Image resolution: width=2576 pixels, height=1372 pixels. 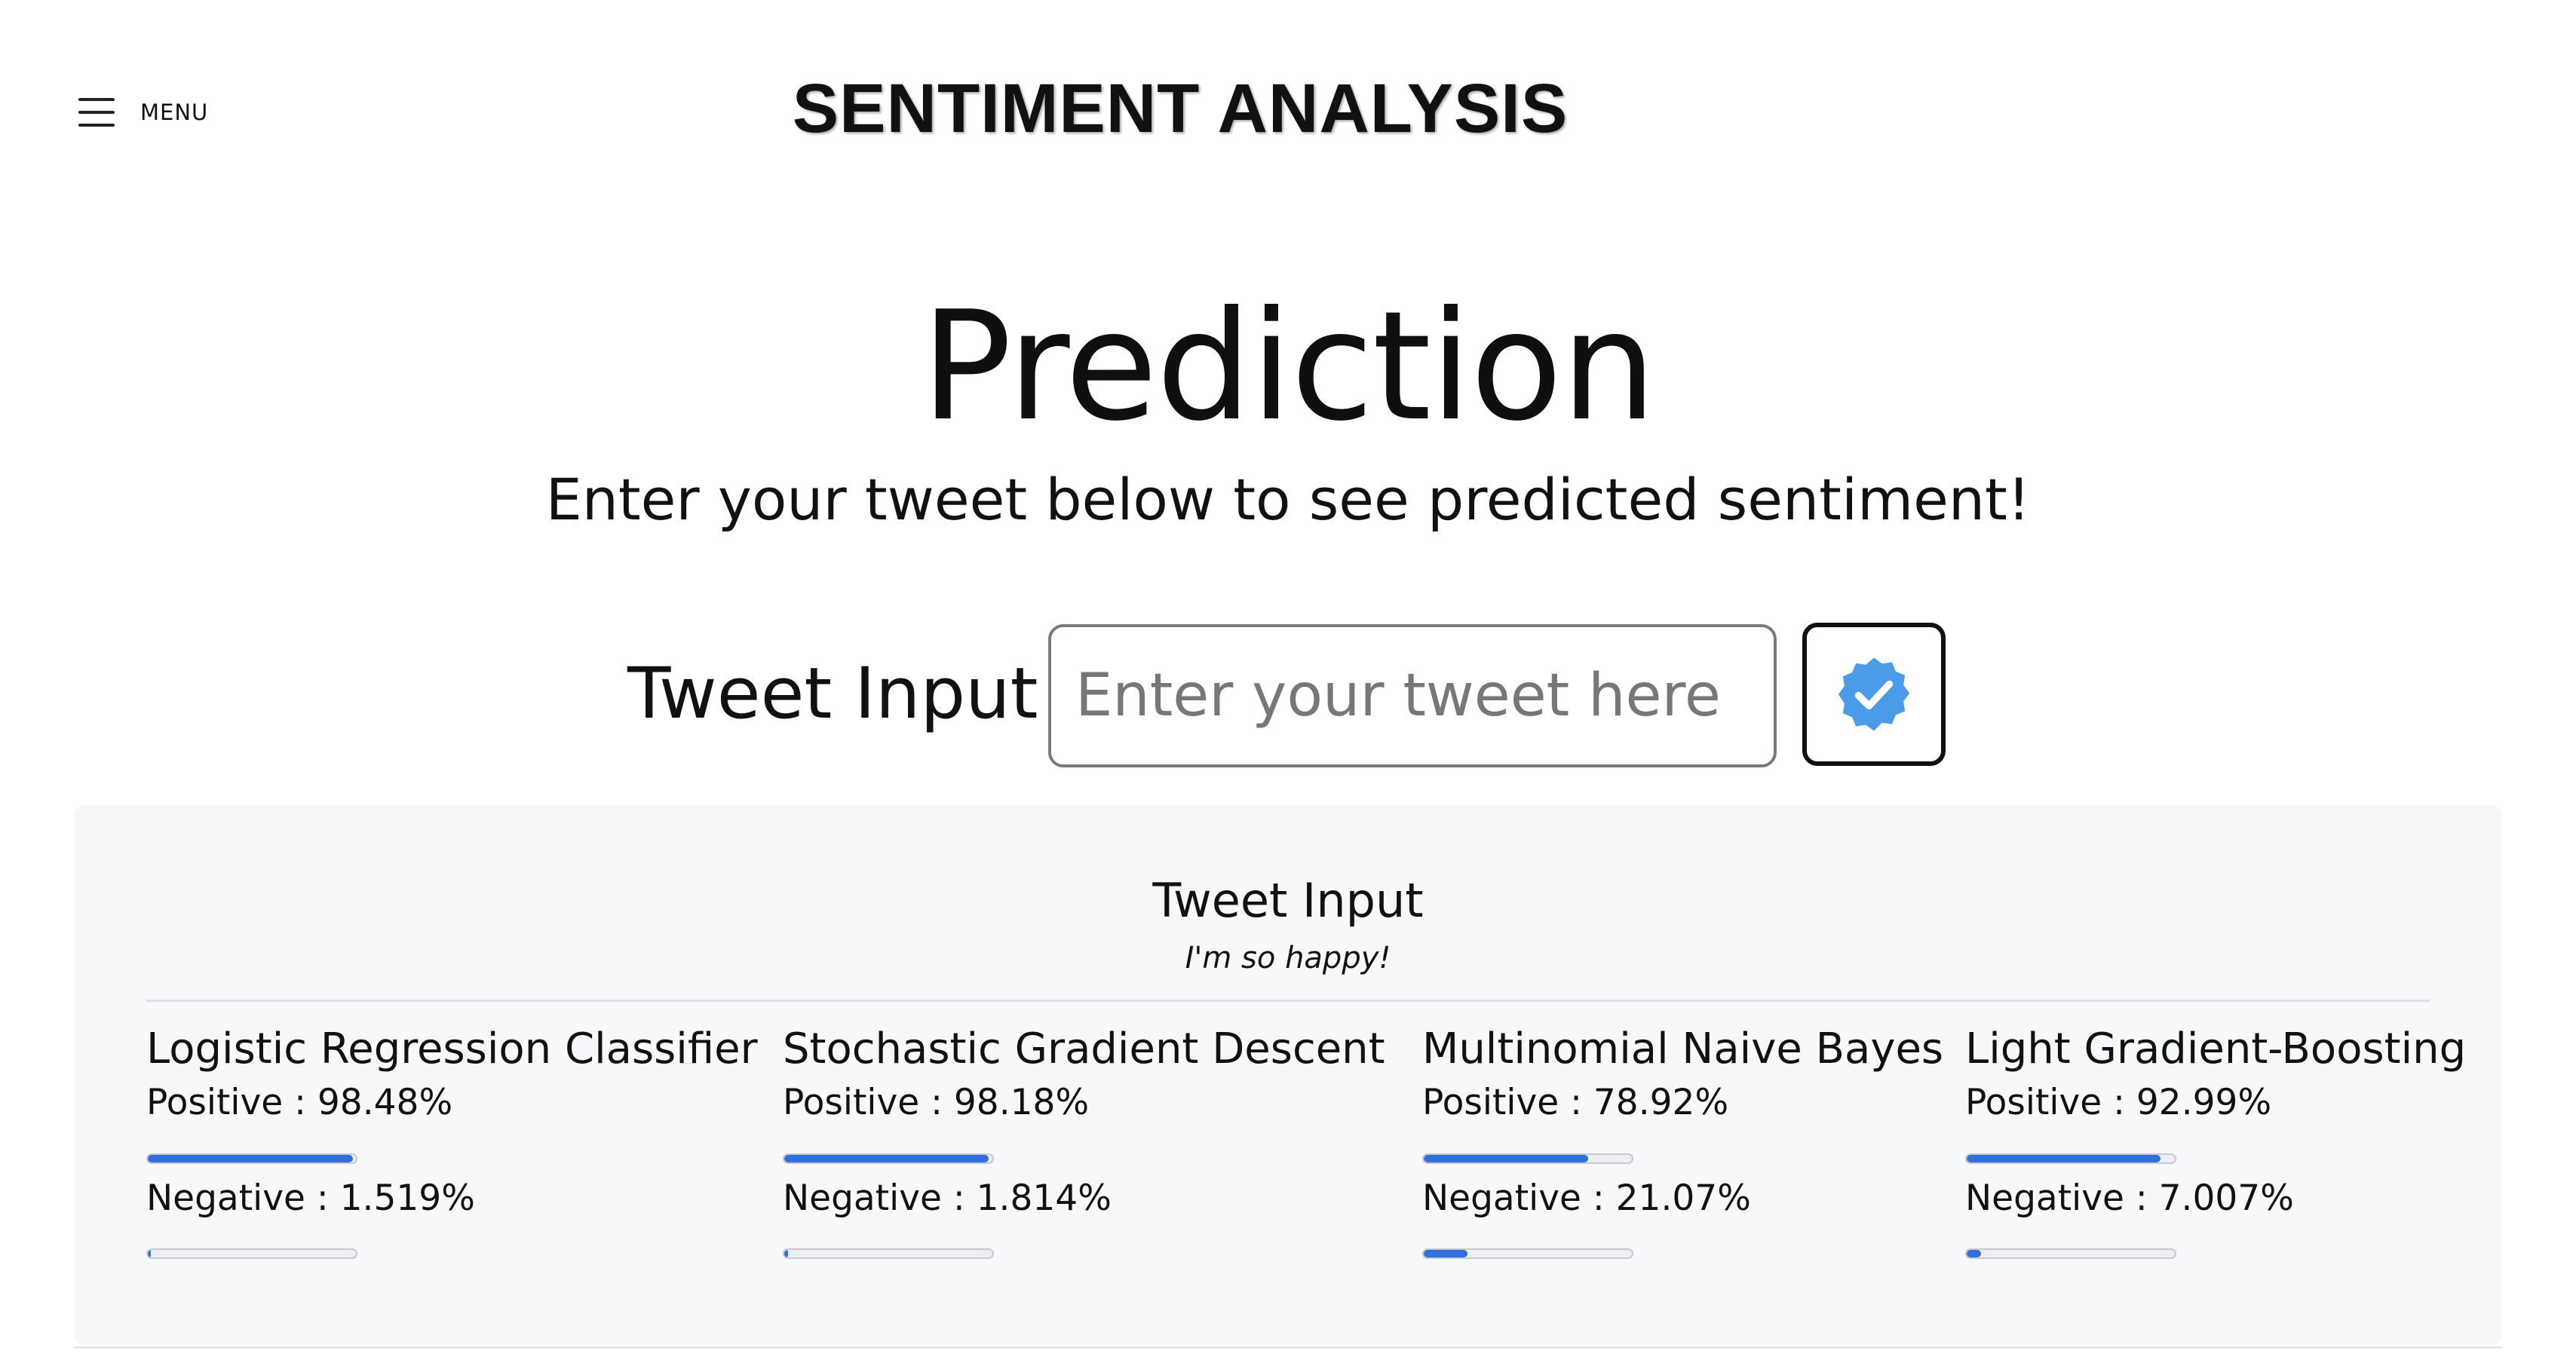 What do you see at coordinates (310, 1198) in the screenshot?
I see `negative-score: Negative : 1.519%` at bounding box center [310, 1198].